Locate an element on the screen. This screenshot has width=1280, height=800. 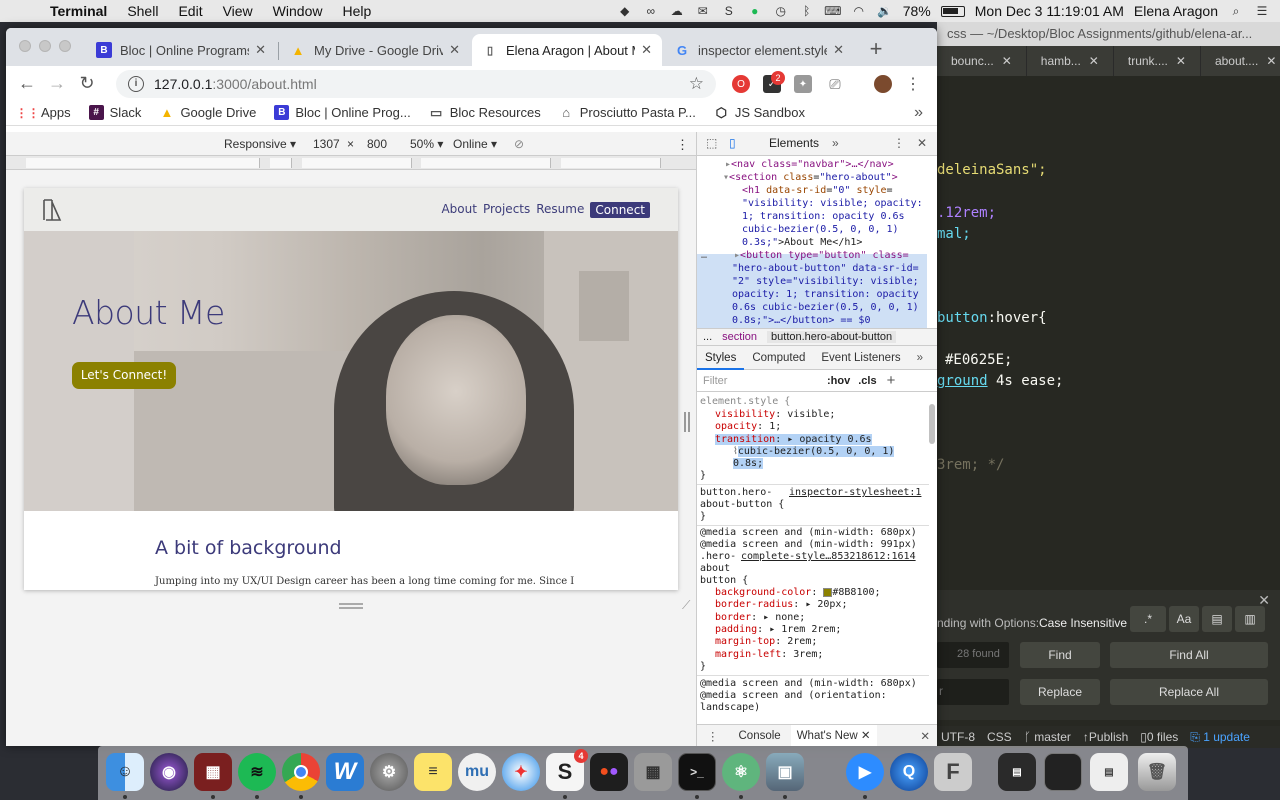
menu-app-name: Terminal is located at coordinates (78, 11).